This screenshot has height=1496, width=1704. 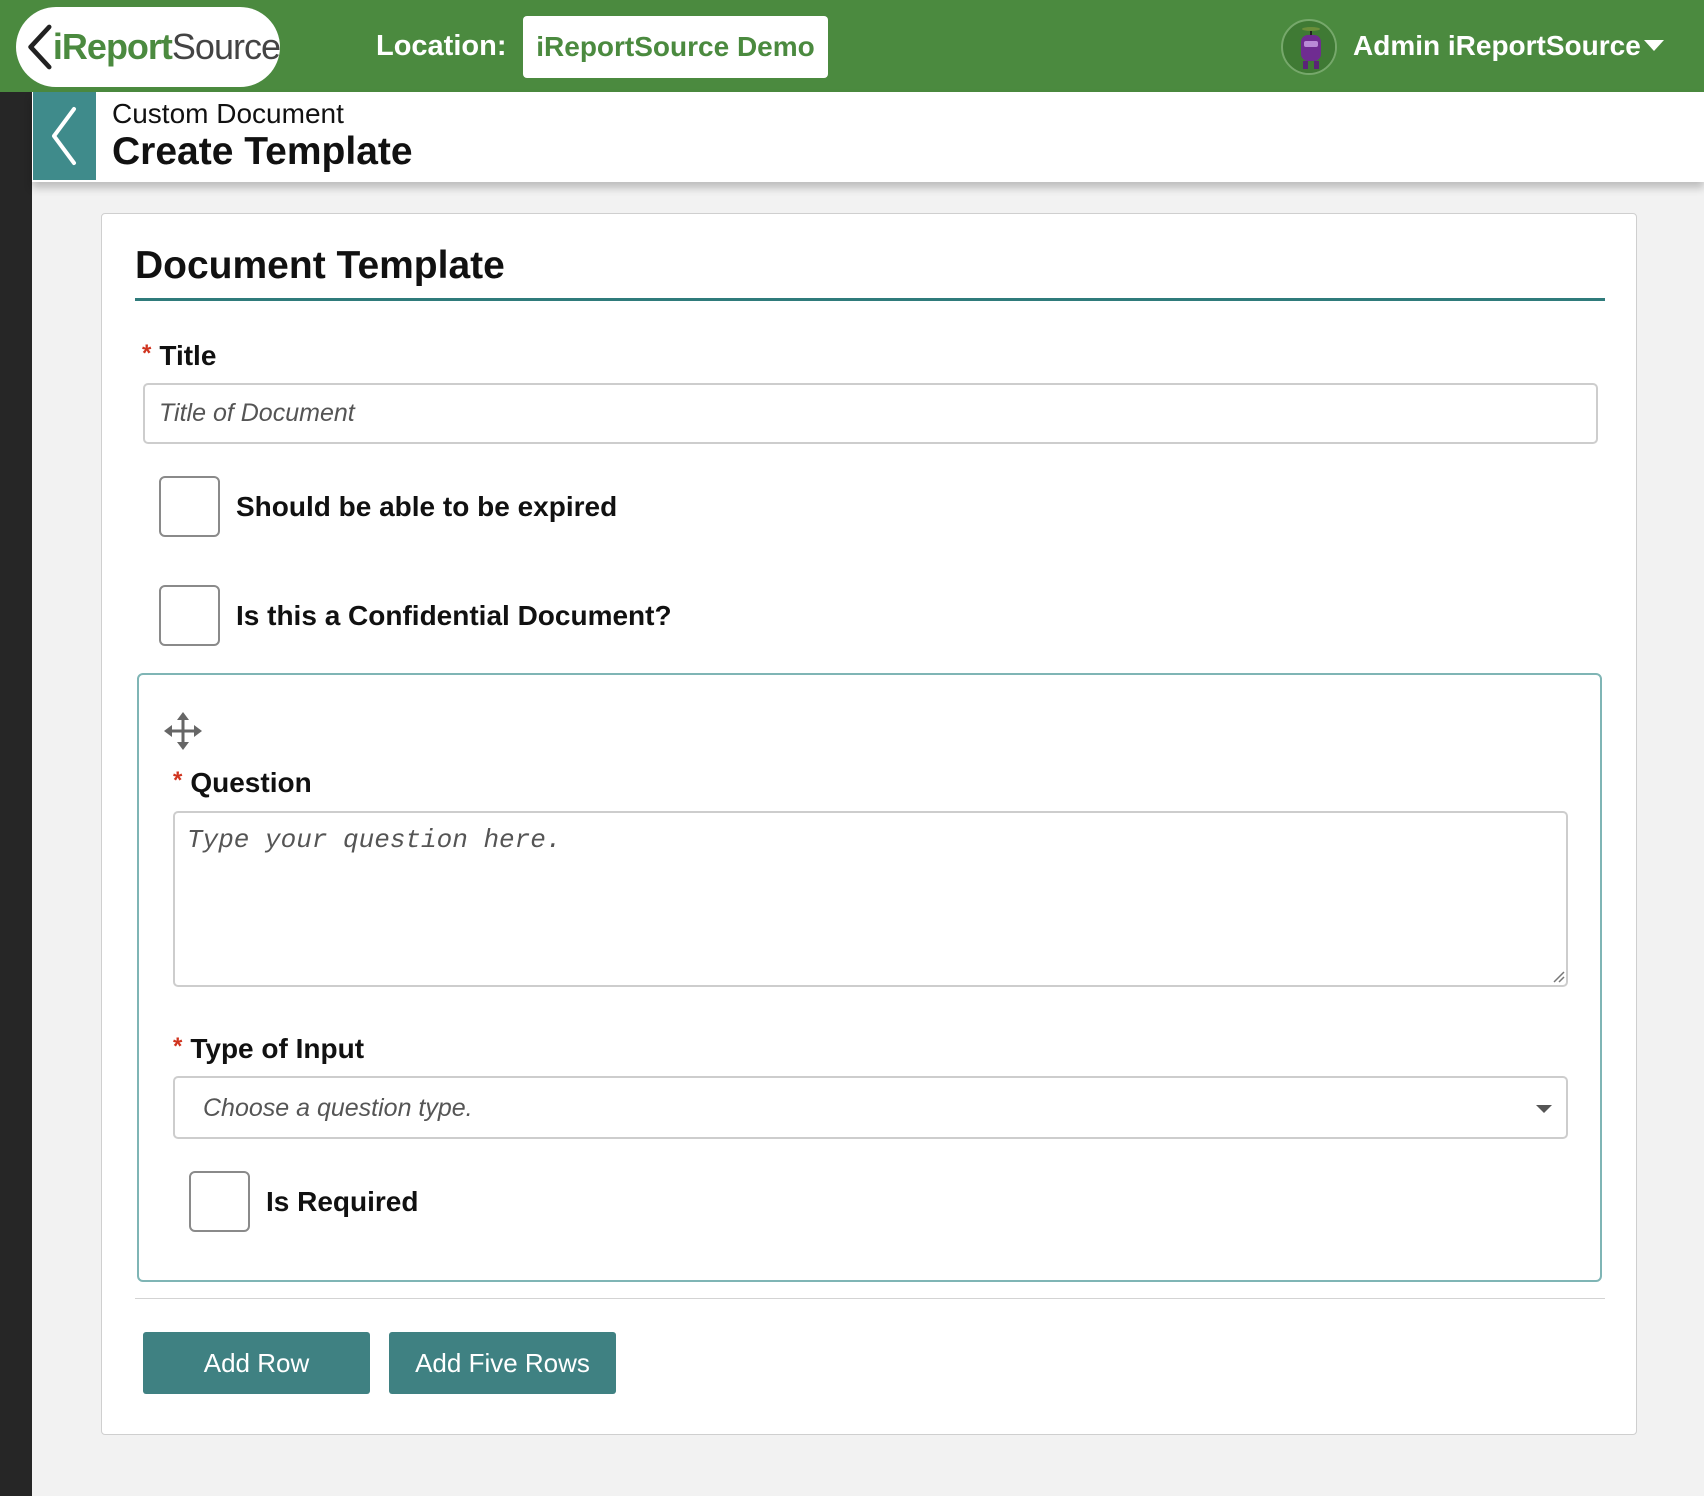 I want to click on title-label: * Title, so click(x=179, y=355).